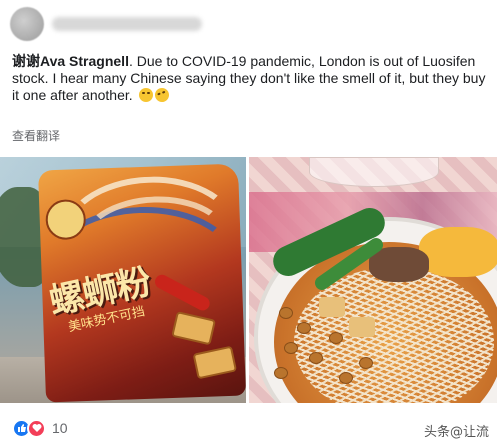  I want to click on post-header, so click(106, 24).